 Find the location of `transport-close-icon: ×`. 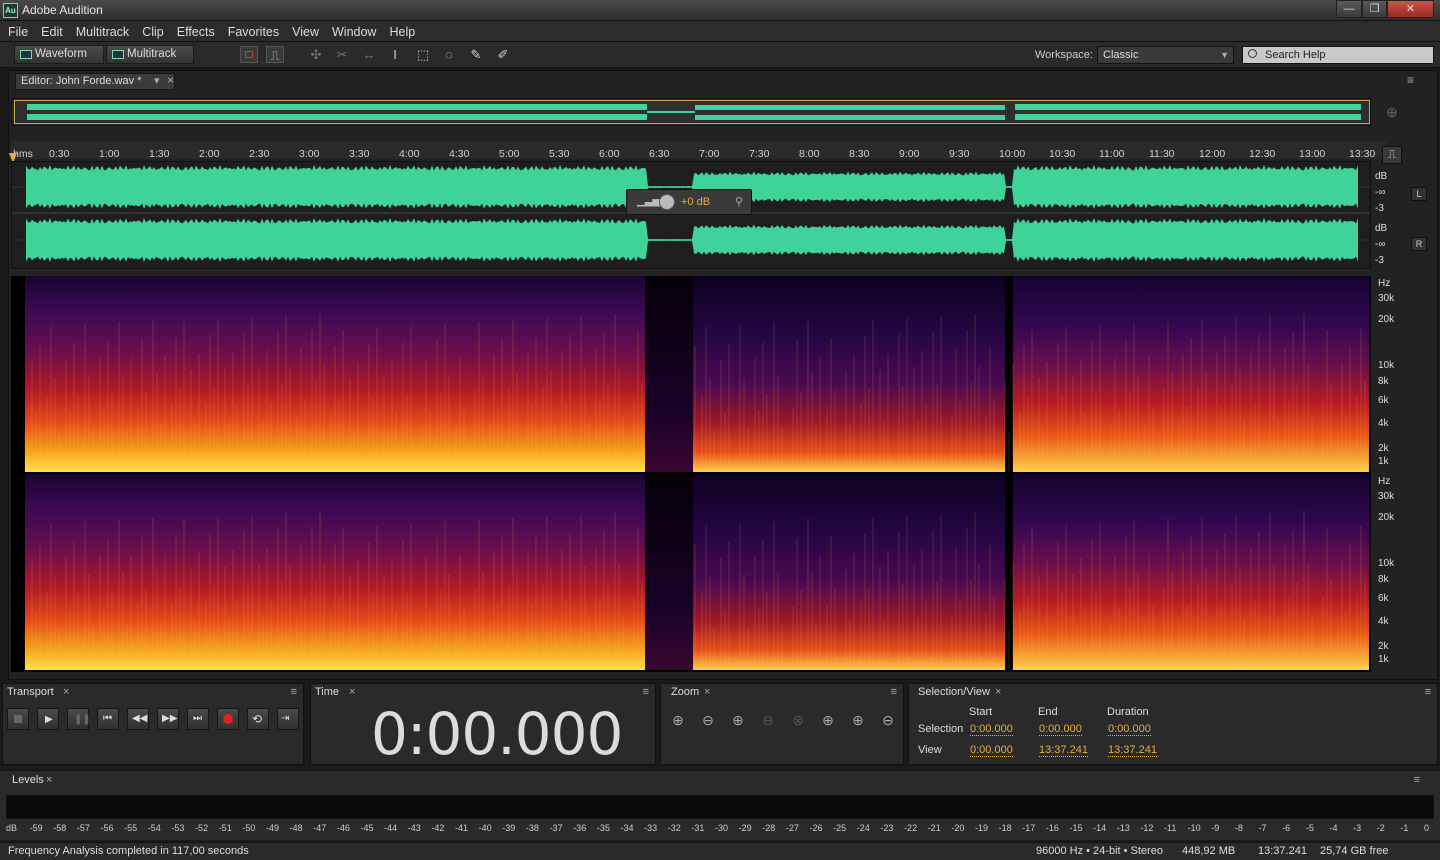

transport-close-icon: × is located at coordinates (66, 692).